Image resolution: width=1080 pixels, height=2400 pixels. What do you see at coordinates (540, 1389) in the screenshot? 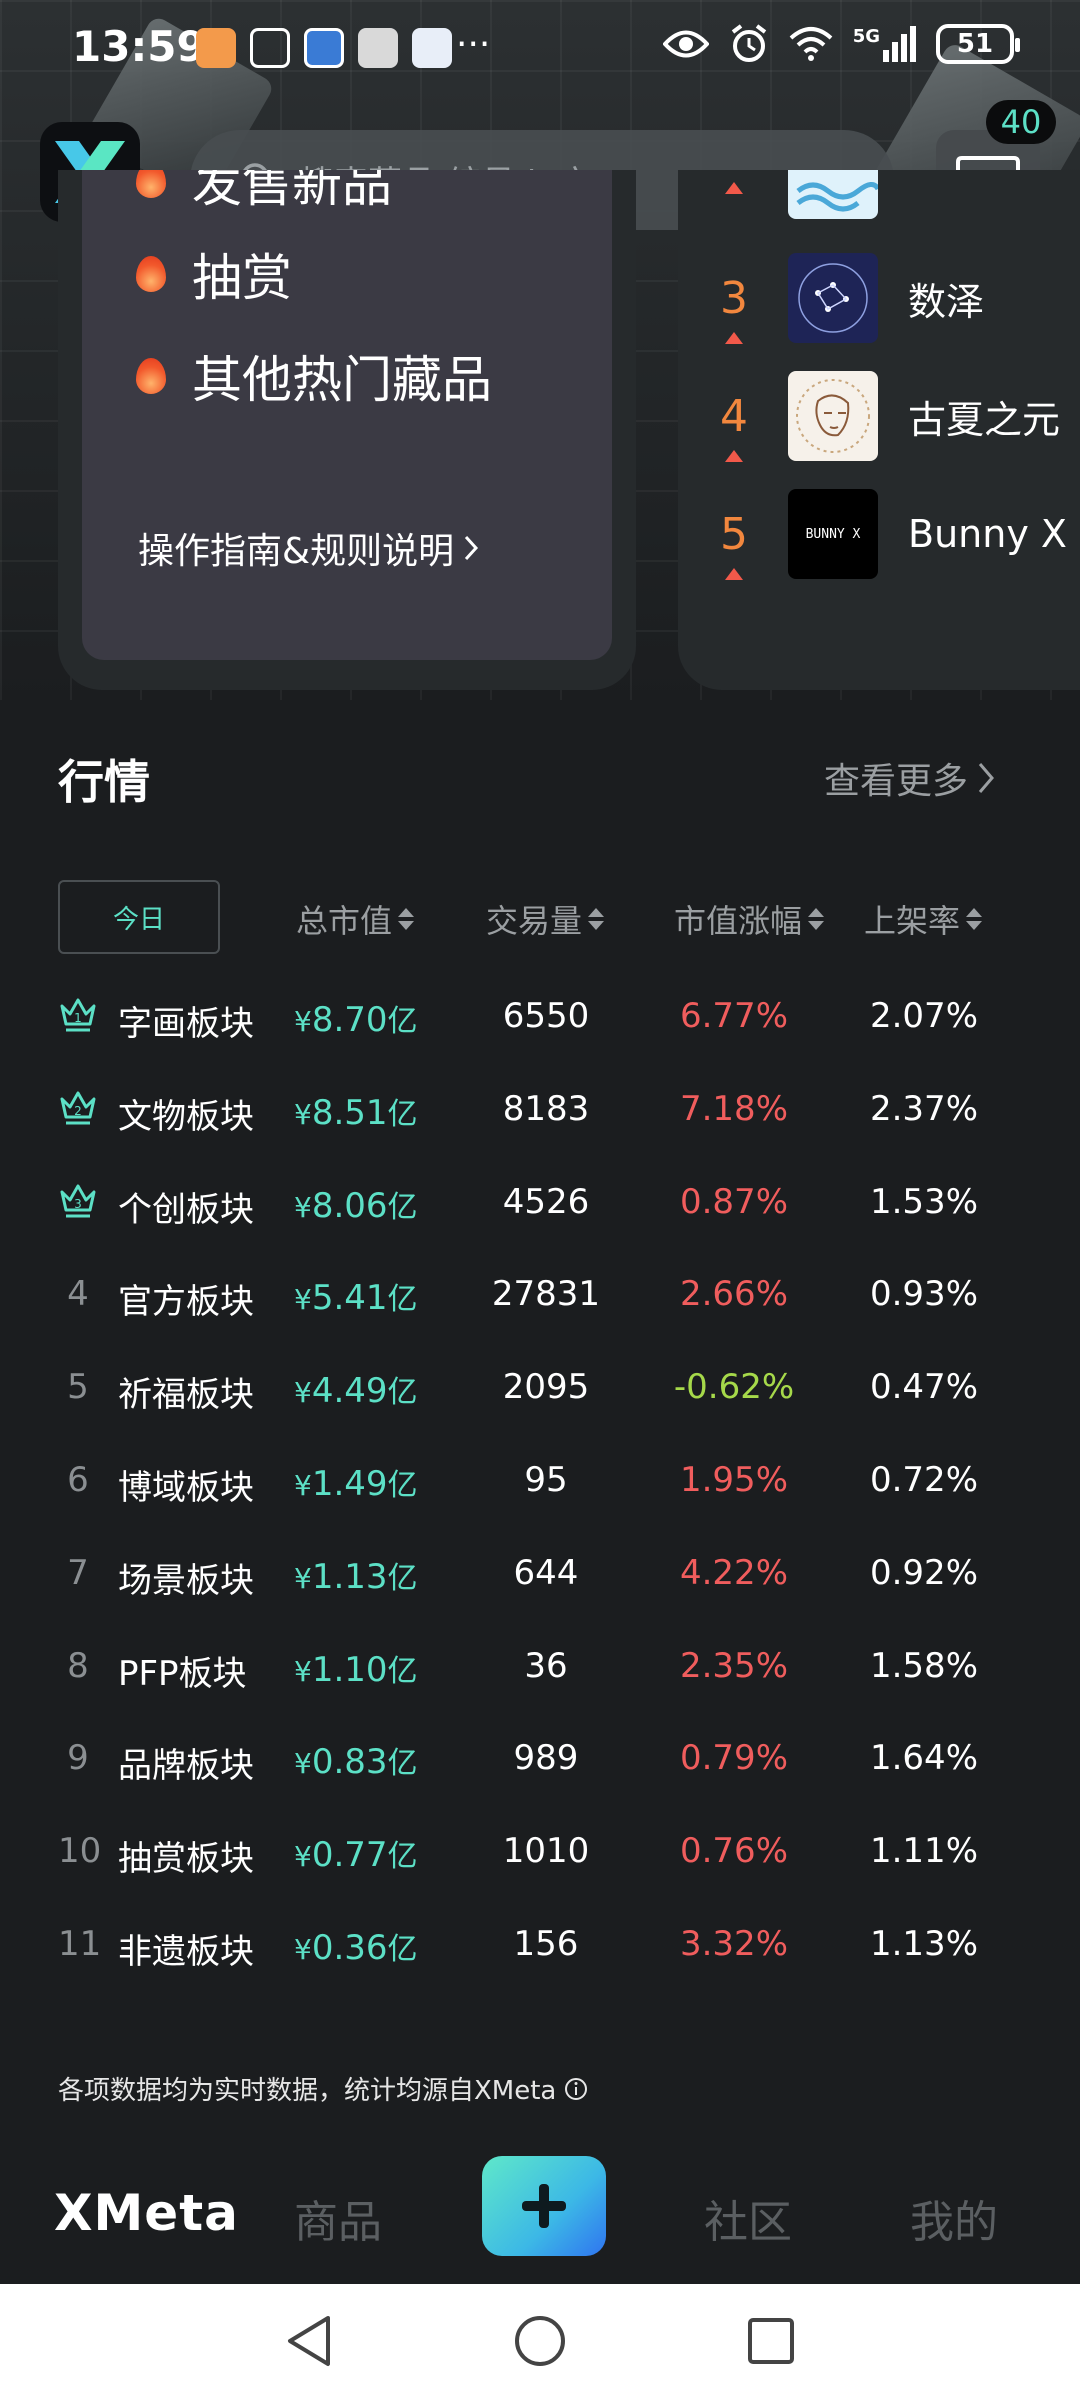
I see `market-row: 5 祈福板块 ¥4.49亿 2095 -0.62% 0.47%` at bounding box center [540, 1389].